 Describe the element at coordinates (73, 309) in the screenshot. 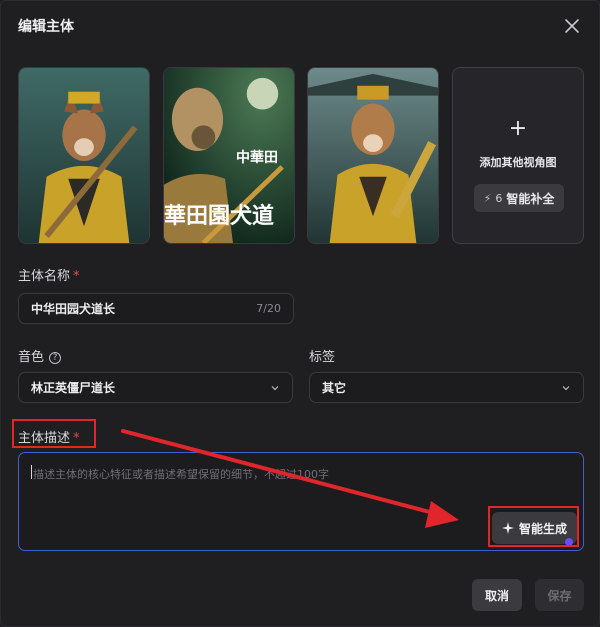

I see `name-input-value: 中华田园犬道长` at that location.